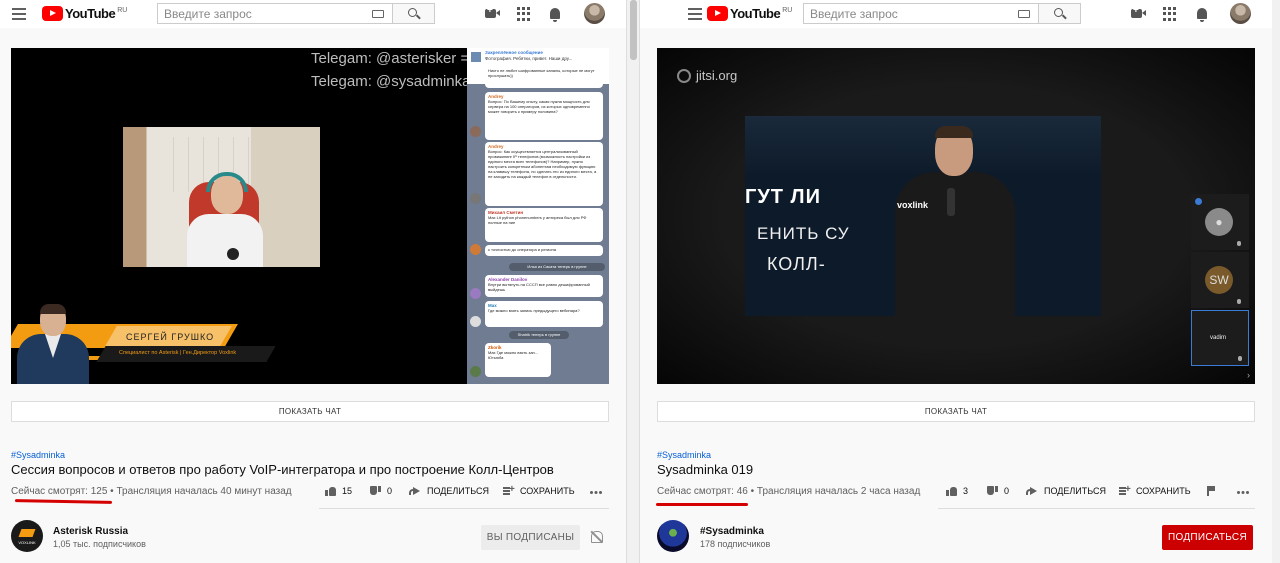 This screenshot has height=563, width=1280. What do you see at coordinates (90, 531) in the screenshot?
I see `channel-name: Asterisk Russia` at bounding box center [90, 531].